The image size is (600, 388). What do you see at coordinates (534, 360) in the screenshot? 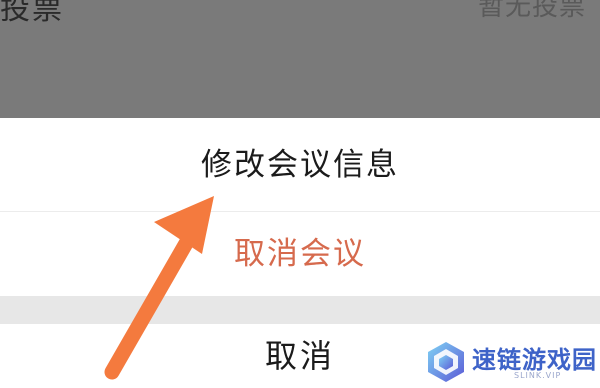
I see `watermark-text: 速链游戏园` at bounding box center [534, 360].